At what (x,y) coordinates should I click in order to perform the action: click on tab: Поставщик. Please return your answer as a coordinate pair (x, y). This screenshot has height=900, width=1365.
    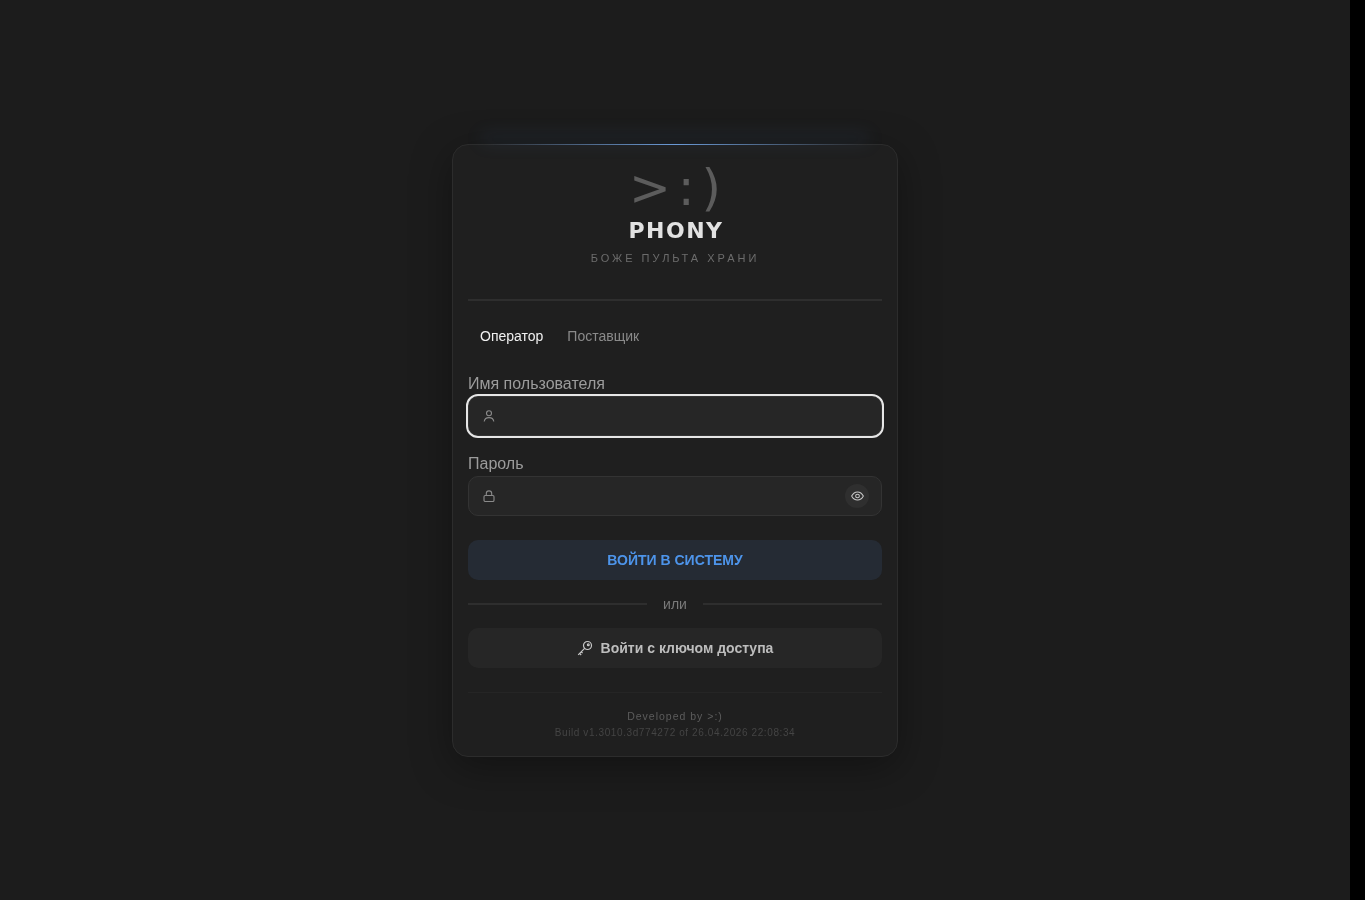
    Looking at the image, I should click on (603, 335).